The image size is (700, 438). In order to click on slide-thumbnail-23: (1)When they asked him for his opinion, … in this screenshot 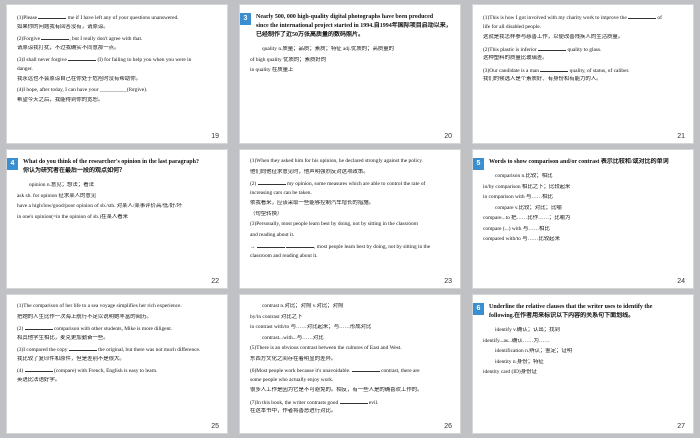, I will do `click(350, 219)`.